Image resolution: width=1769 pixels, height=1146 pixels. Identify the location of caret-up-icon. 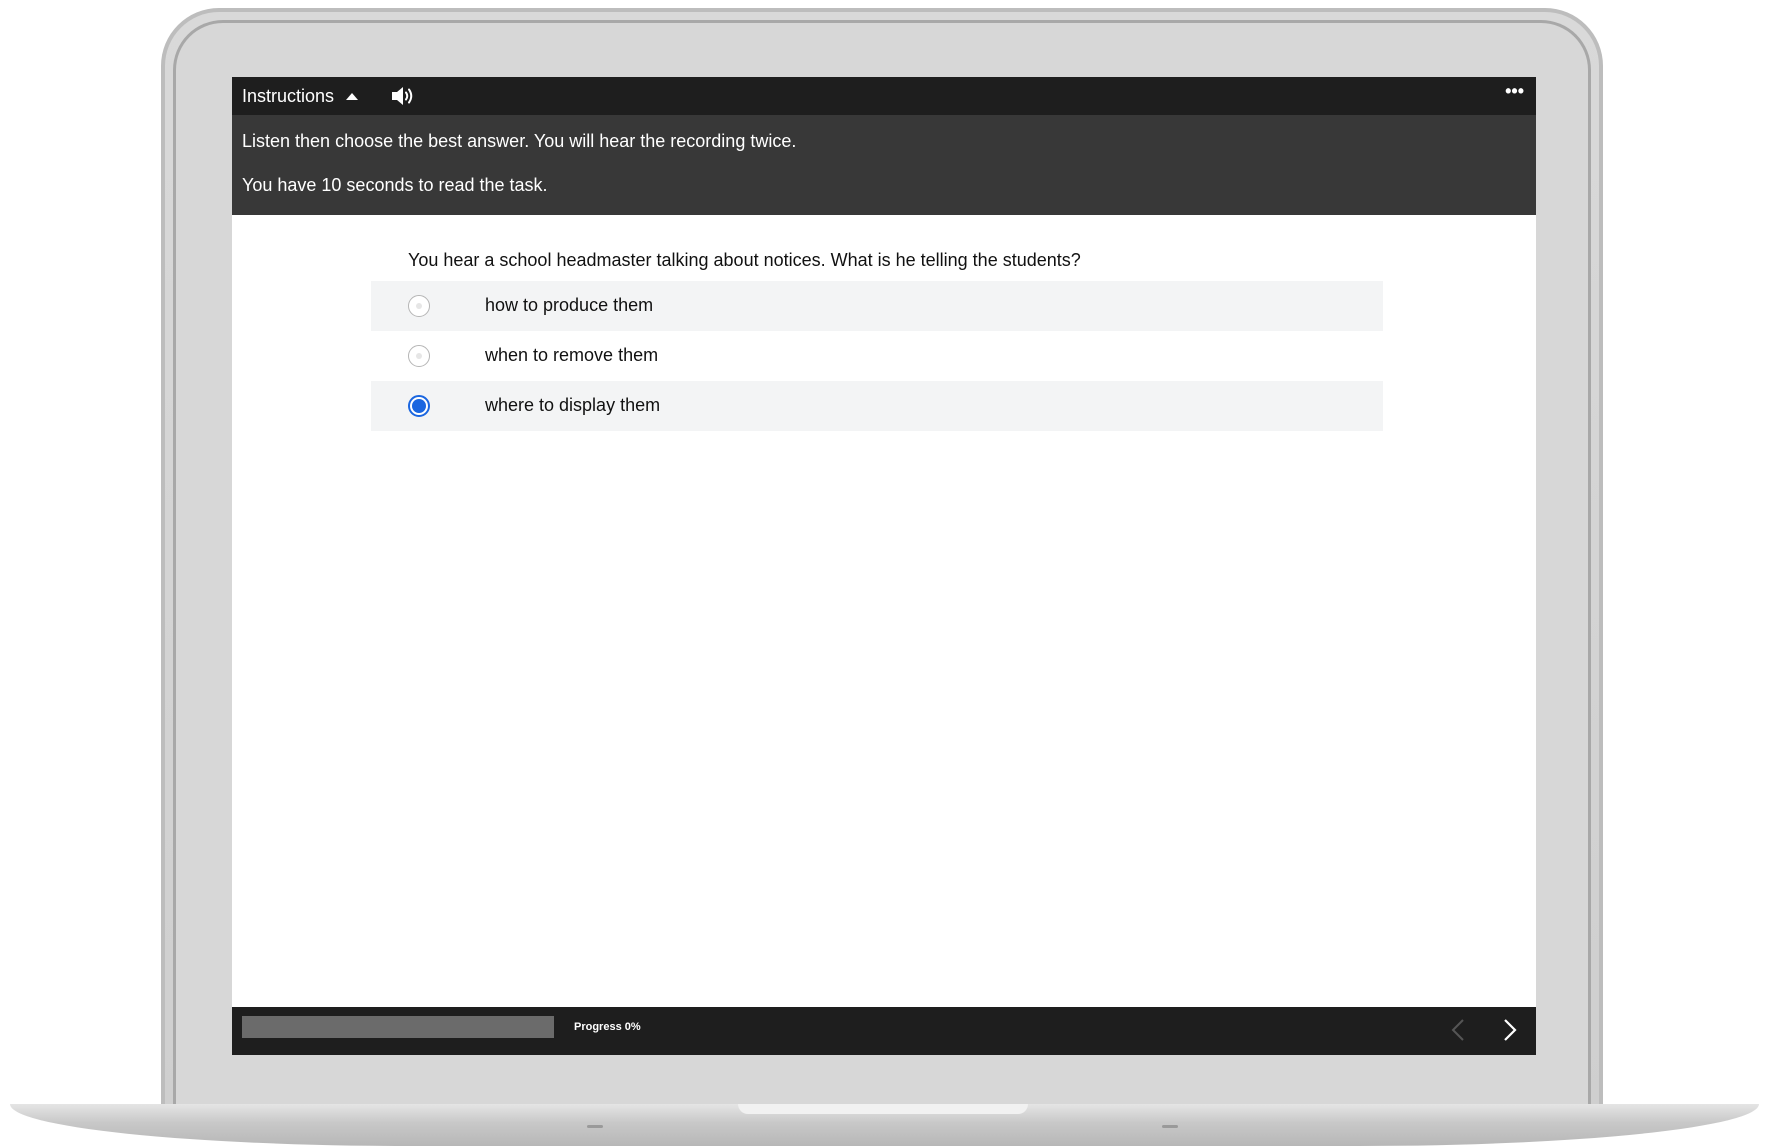
(352, 96).